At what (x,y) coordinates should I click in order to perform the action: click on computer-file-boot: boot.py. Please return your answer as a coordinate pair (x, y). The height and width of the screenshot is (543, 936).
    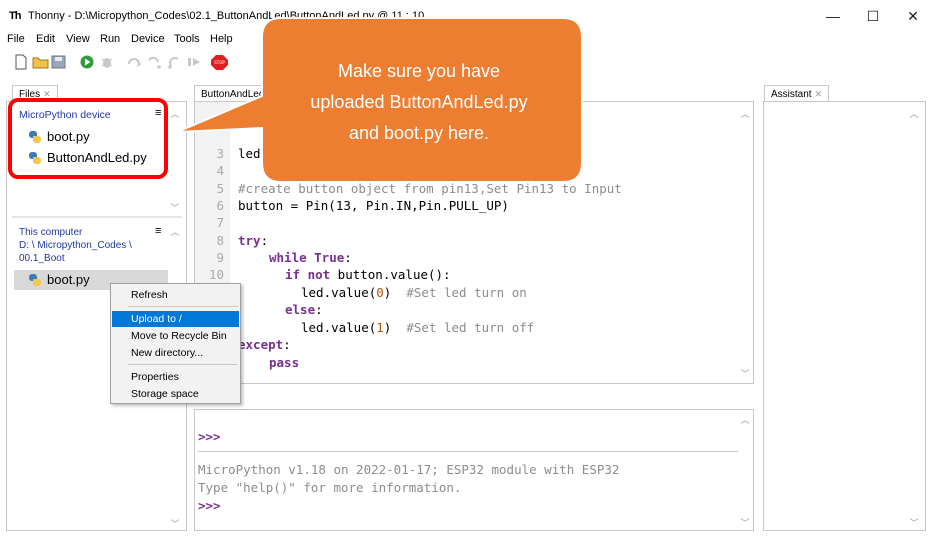
    Looking at the image, I should click on (59, 279).